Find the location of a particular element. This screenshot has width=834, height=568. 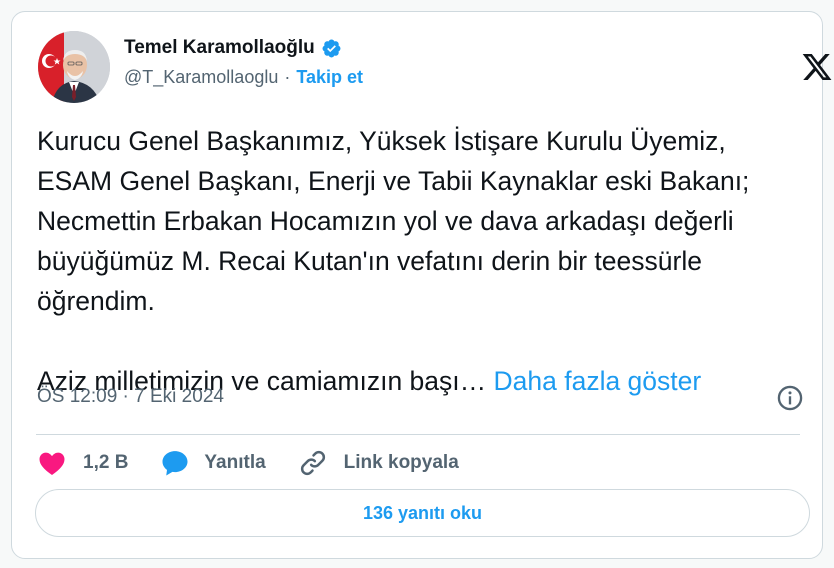

verified-badge-icon is located at coordinates (331, 48).